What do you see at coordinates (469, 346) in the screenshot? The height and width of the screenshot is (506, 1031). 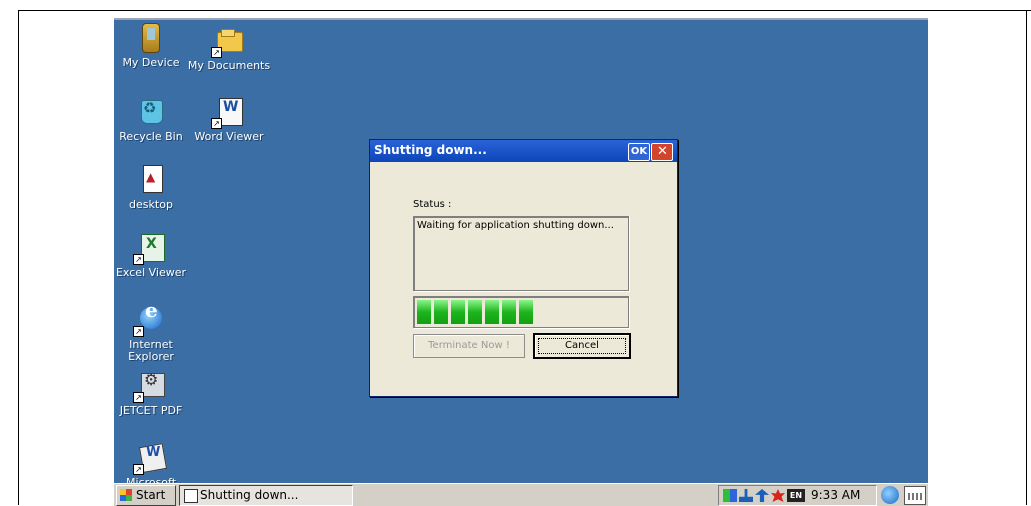 I see `terminate-now-button: Terminate Now !` at bounding box center [469, 346].